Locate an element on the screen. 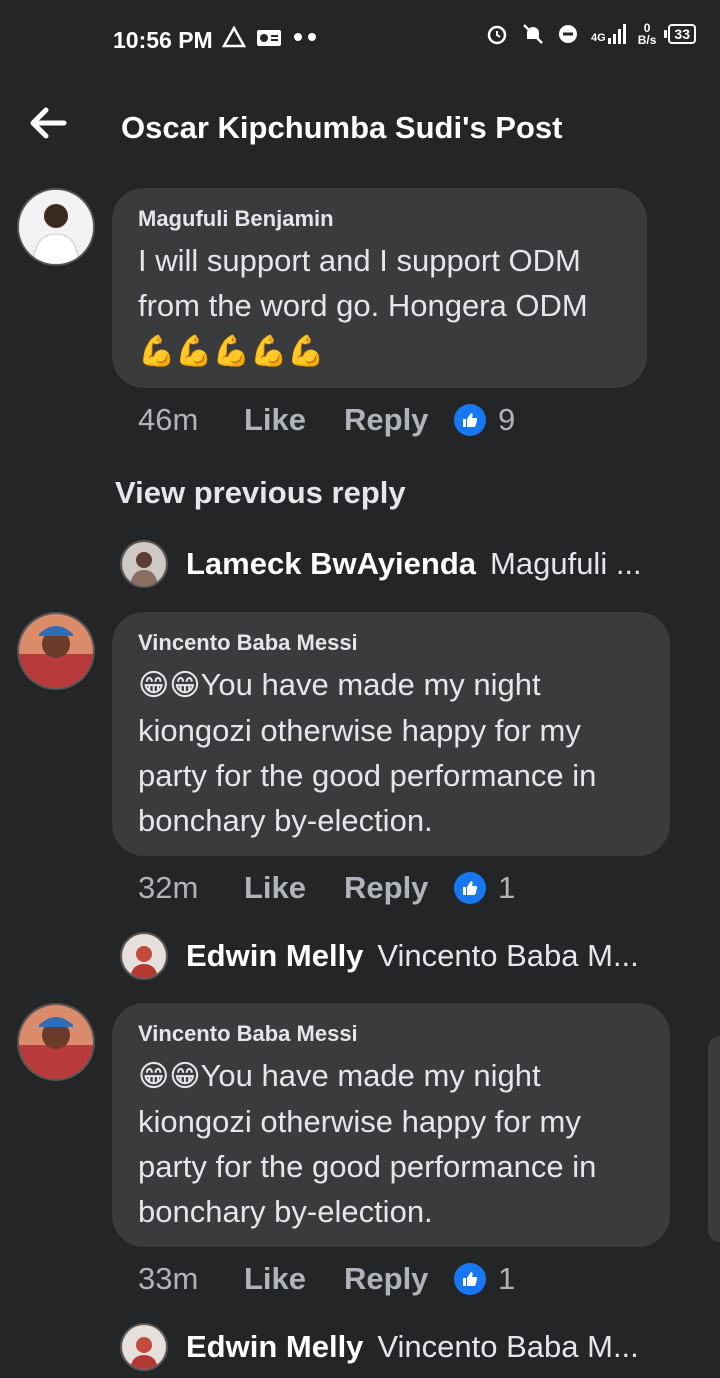 The width and height of the screenshot is (720, 1378). status-left-icons is located at coordinates (270, 37).